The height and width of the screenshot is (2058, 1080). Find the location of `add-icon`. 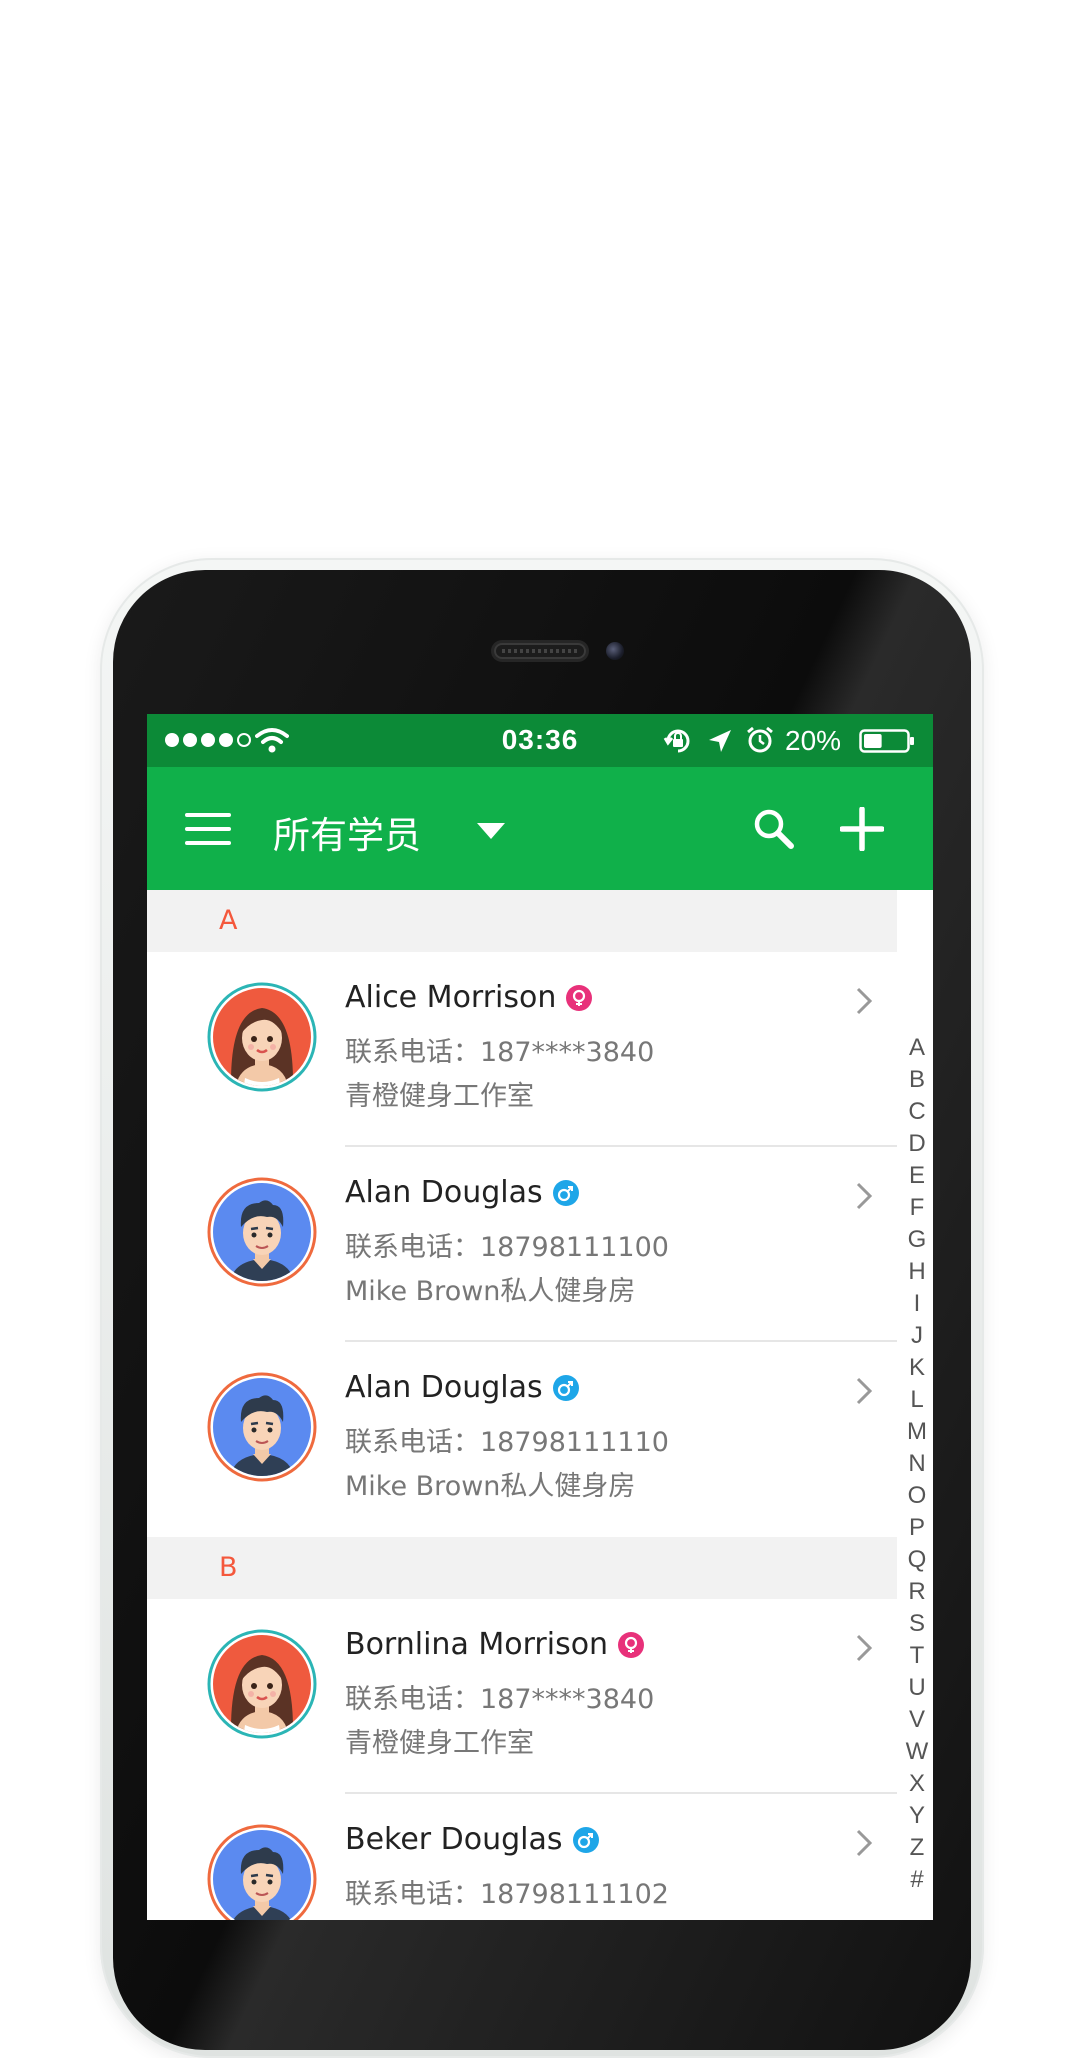

add-icon is located at coordinates (862, 829).